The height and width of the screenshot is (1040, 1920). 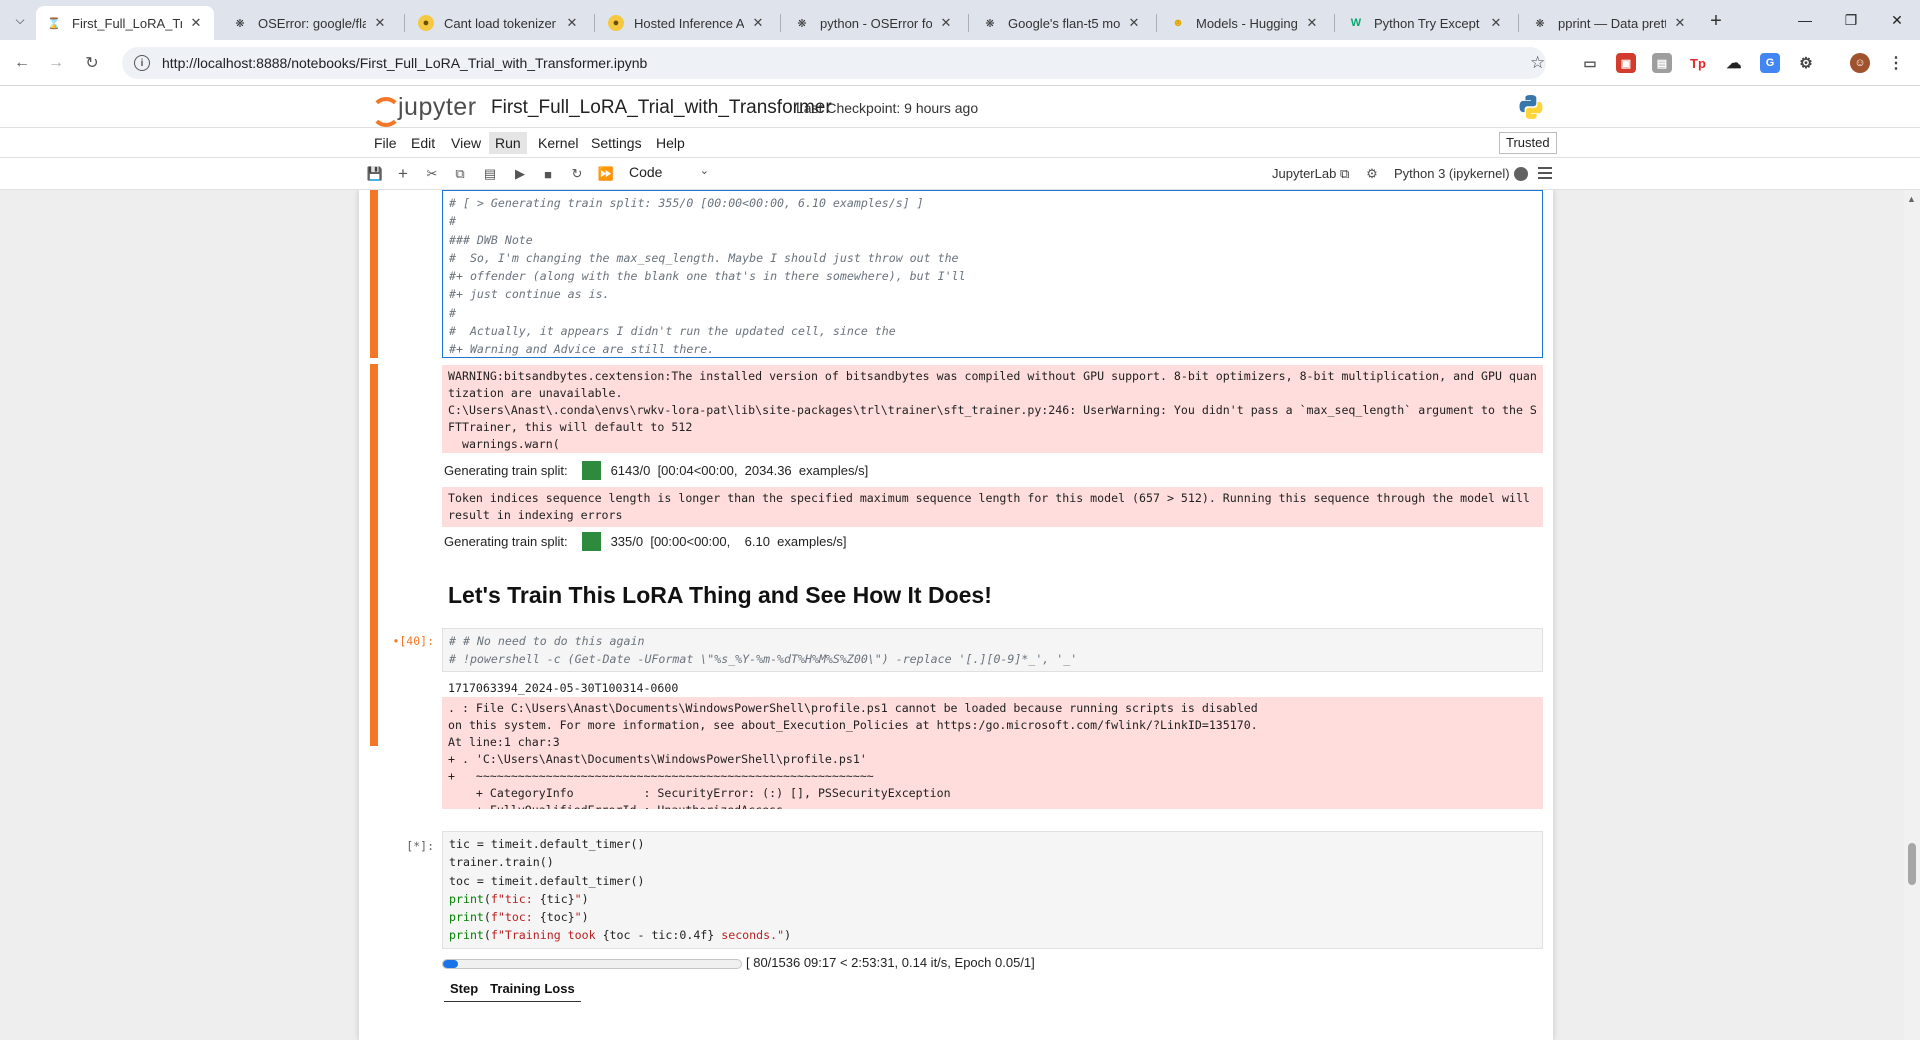 What do you see at coordinates (669, 174) in the screenshot?
I see `cell-type-dropdown: Code ⌄` at bounding box center [669, 174].